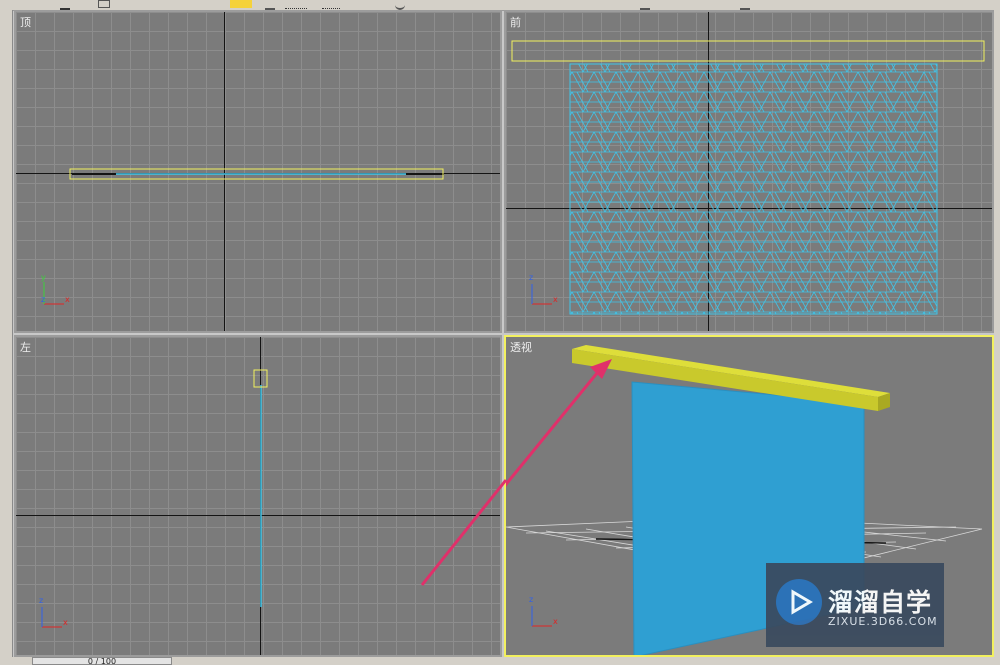 The height and width of the screenshot is (665, 1000). Describe the element at coordinates (331, 4) in the screenshot. I see `selection-filter-icon` at that location.